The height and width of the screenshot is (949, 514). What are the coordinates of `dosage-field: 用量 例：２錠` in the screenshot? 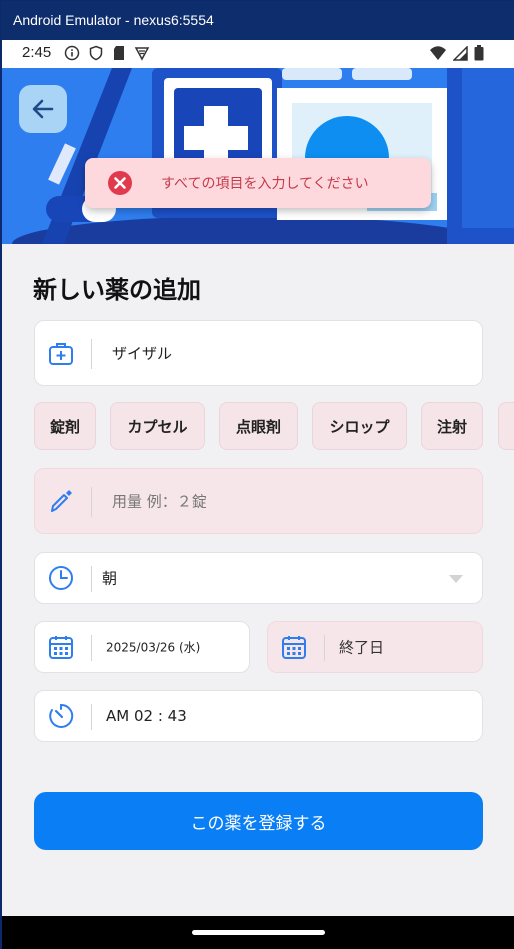 It's located at (258, 501).